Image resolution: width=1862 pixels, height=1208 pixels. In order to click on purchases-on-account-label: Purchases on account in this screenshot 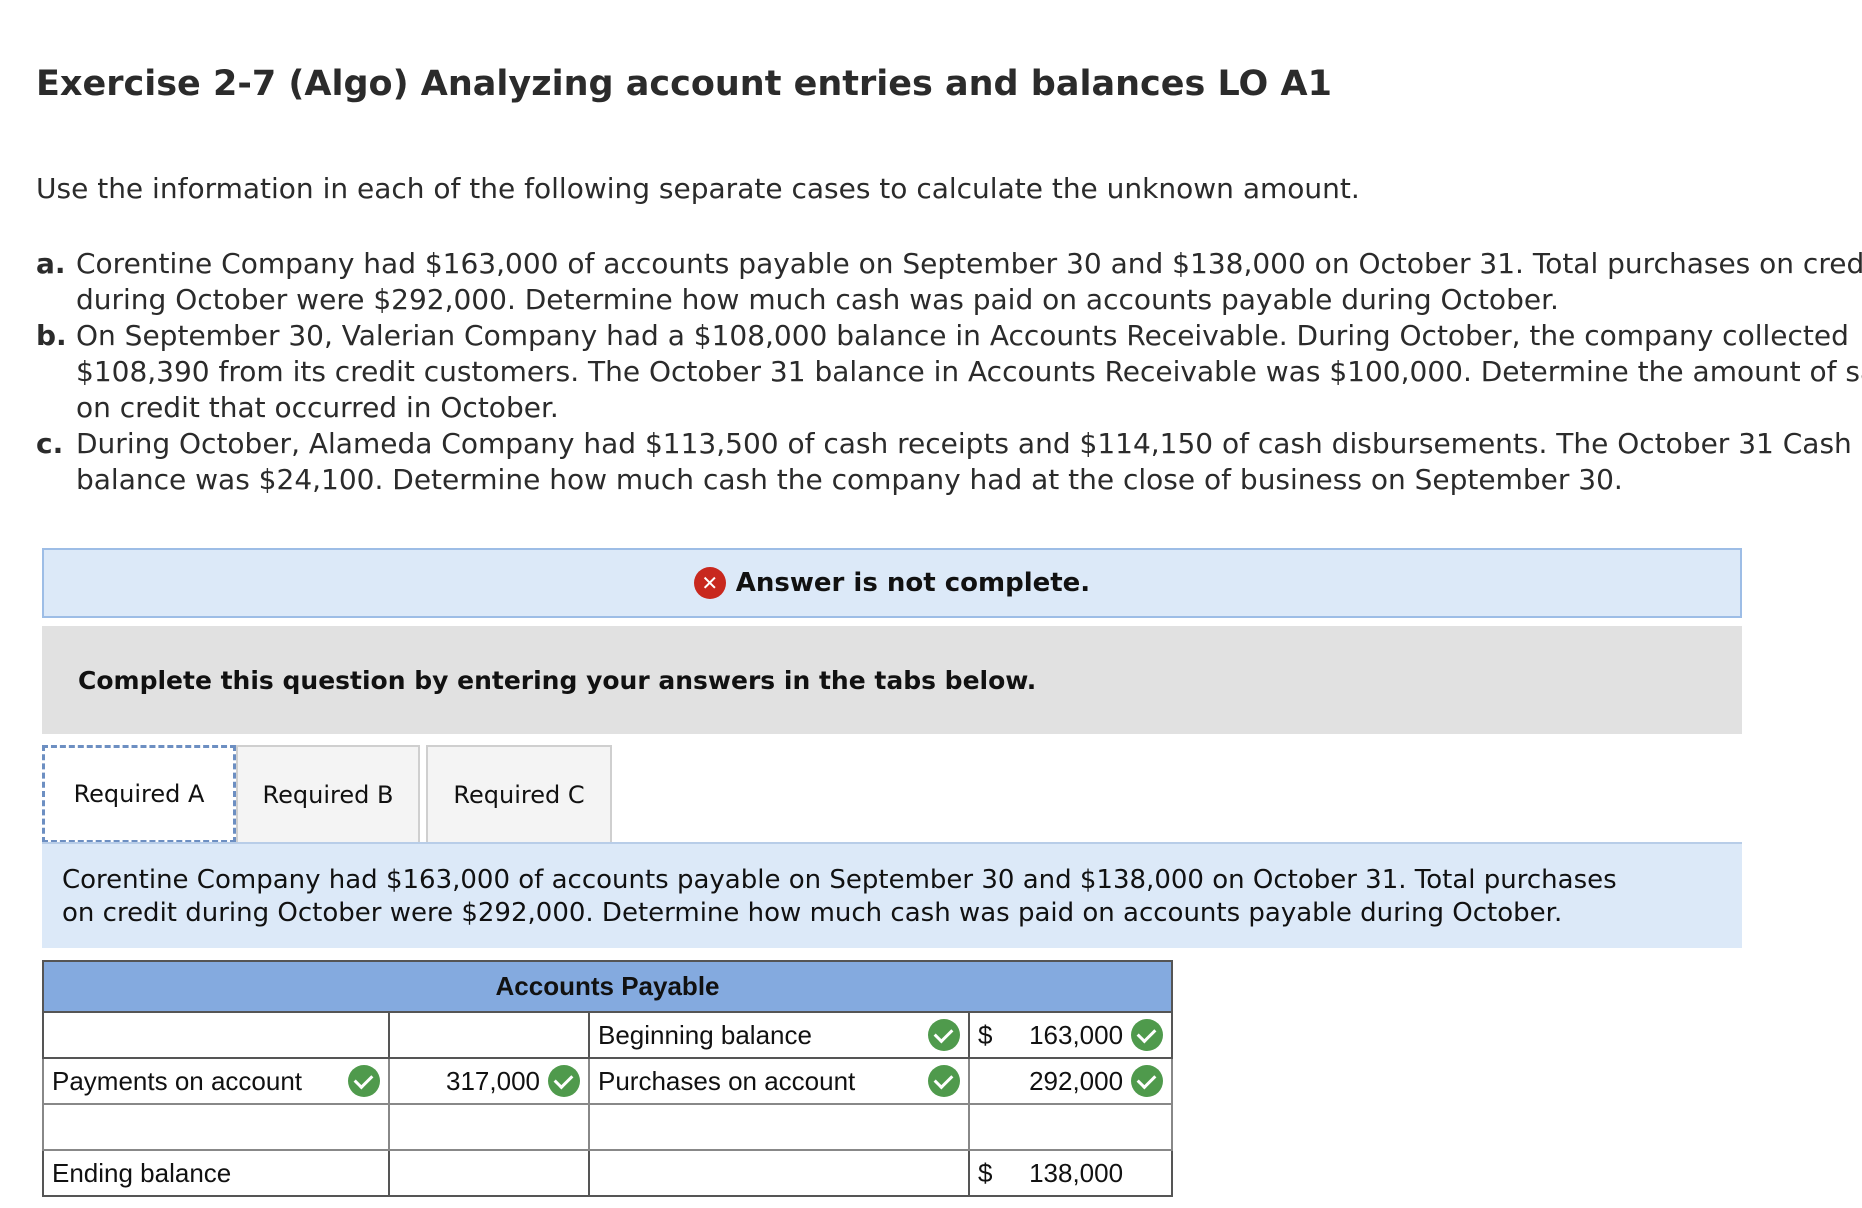, I will do `click(727, 1080)`.